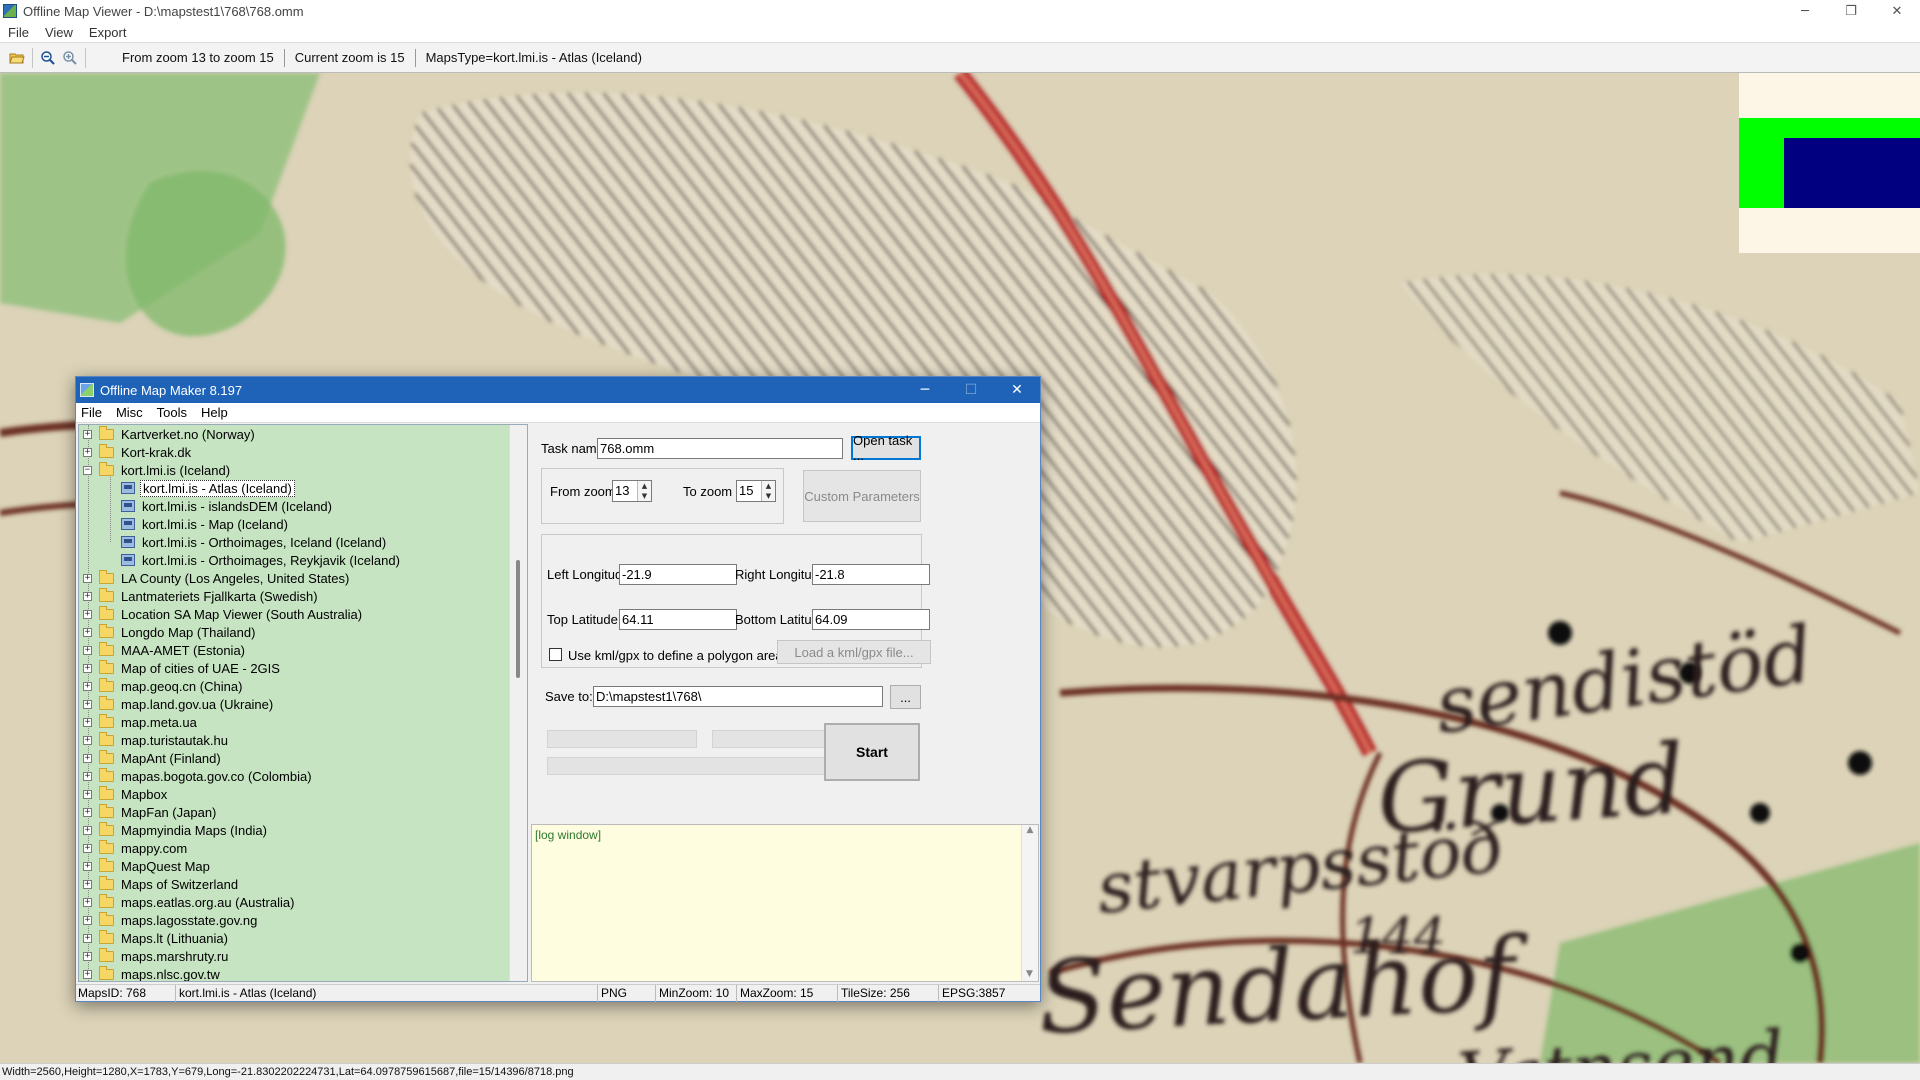 The image size is (1920, 1080). I want to click on menu-tools: Tools, so click(172, 412).